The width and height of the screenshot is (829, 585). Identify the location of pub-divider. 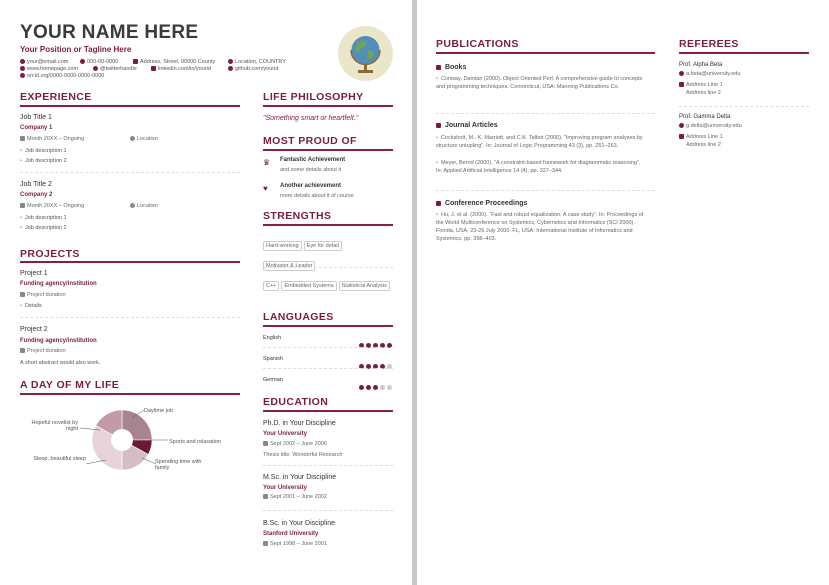
(545, 113).